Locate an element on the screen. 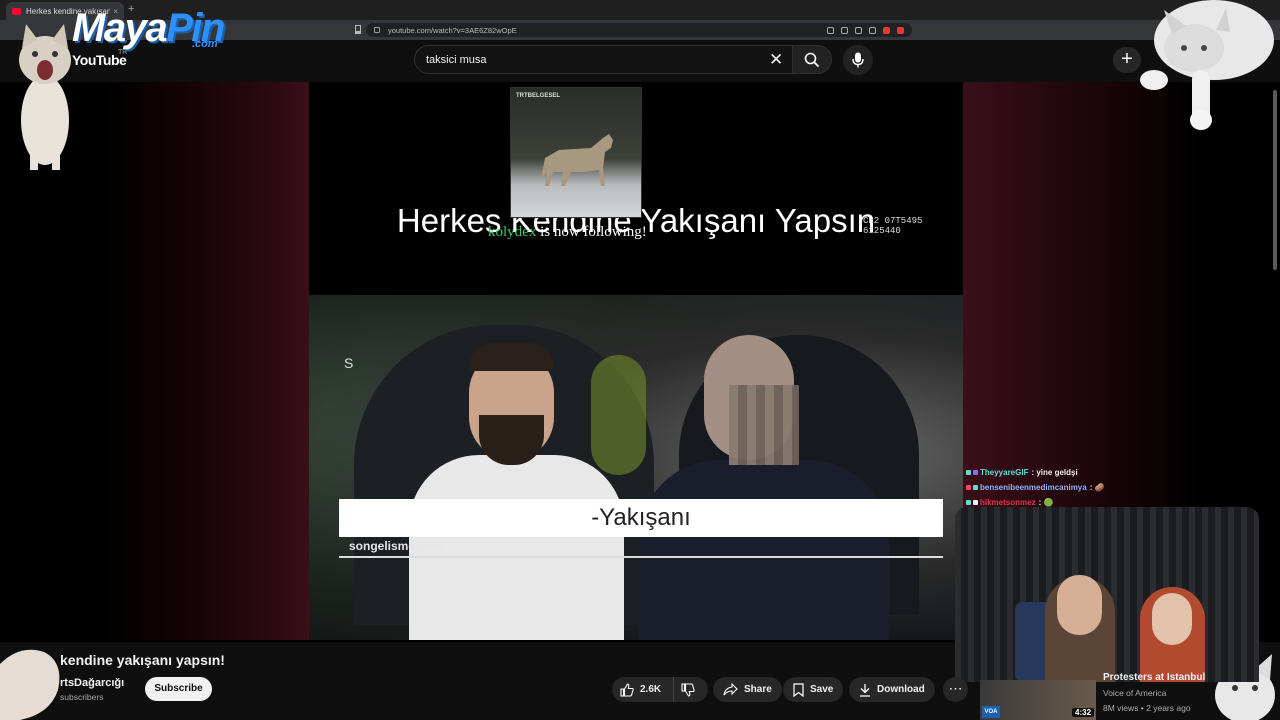  share-icon is located at coordinates (730, 689).